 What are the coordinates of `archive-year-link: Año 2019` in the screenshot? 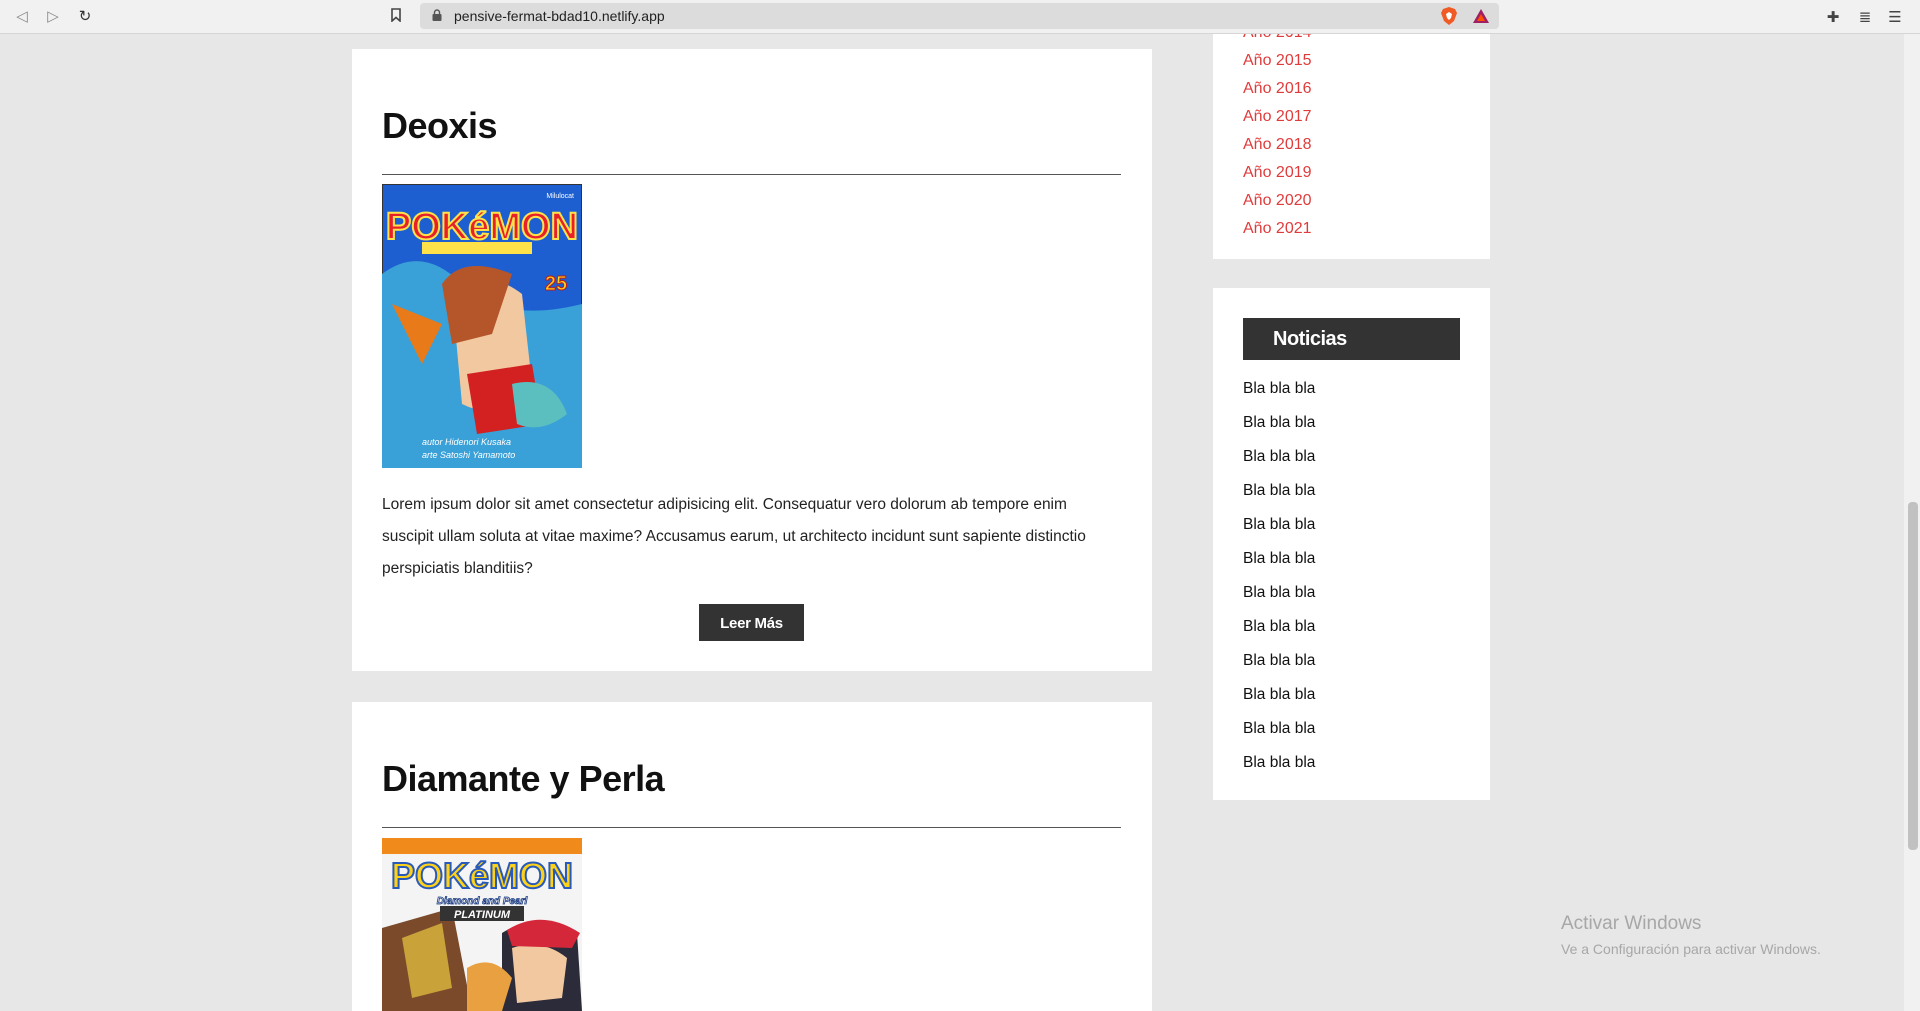 It's located at (1277, 173).